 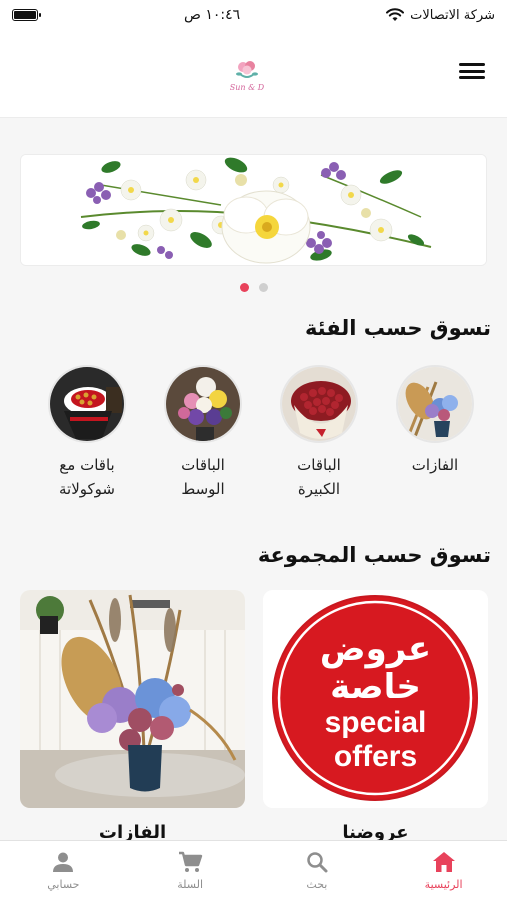 What do you see at coordinates (319, 404) in the screenshot?
I see `large-red-roses-image` at bounding box center [319, 404].